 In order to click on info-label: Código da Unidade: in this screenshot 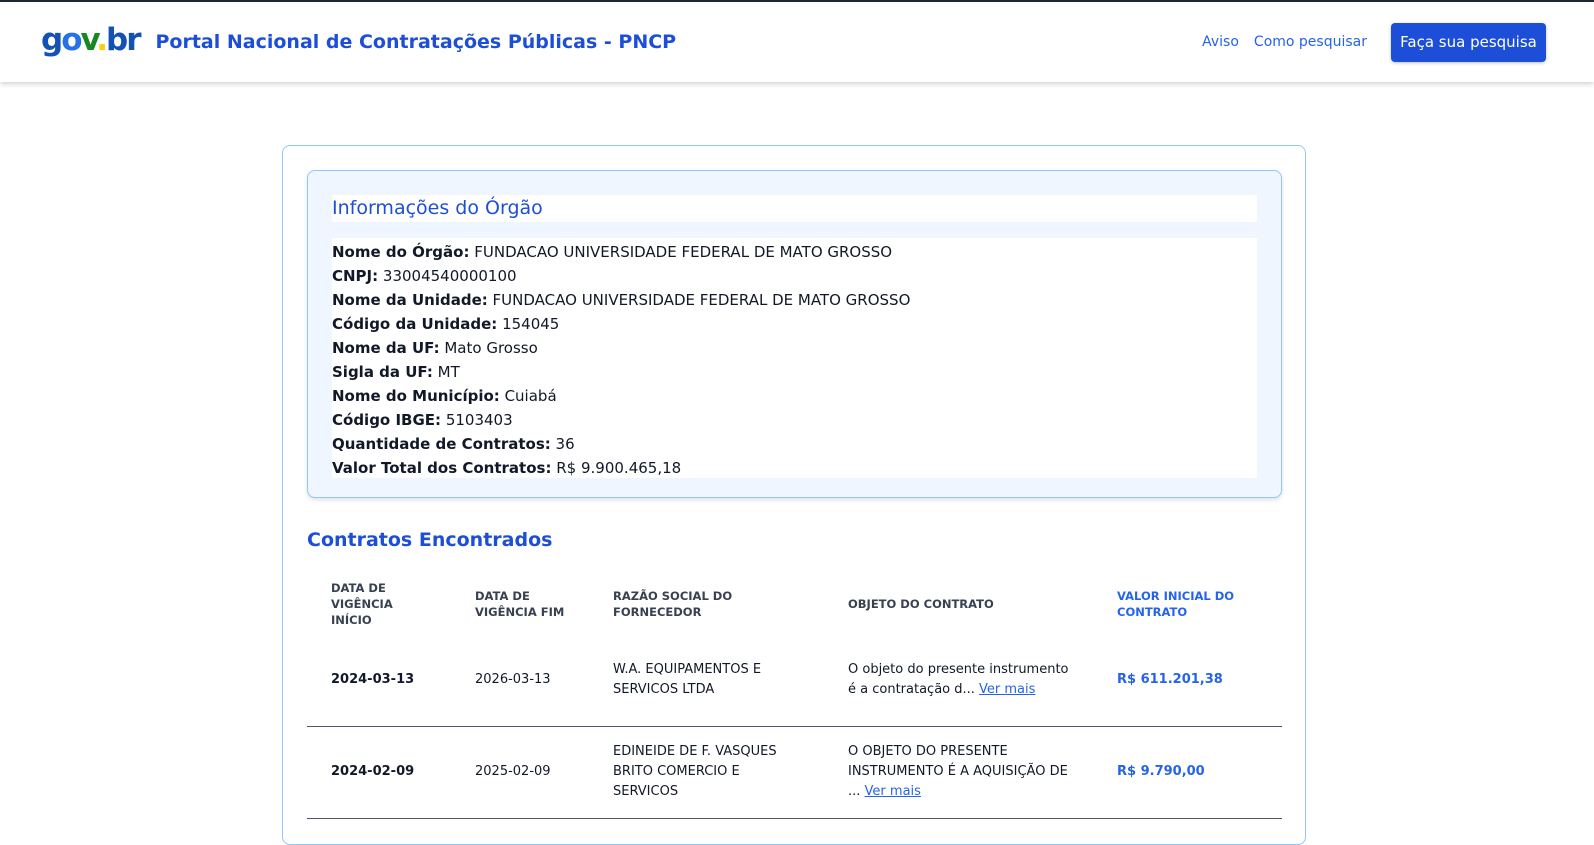, I will do `click(415, 324)`.